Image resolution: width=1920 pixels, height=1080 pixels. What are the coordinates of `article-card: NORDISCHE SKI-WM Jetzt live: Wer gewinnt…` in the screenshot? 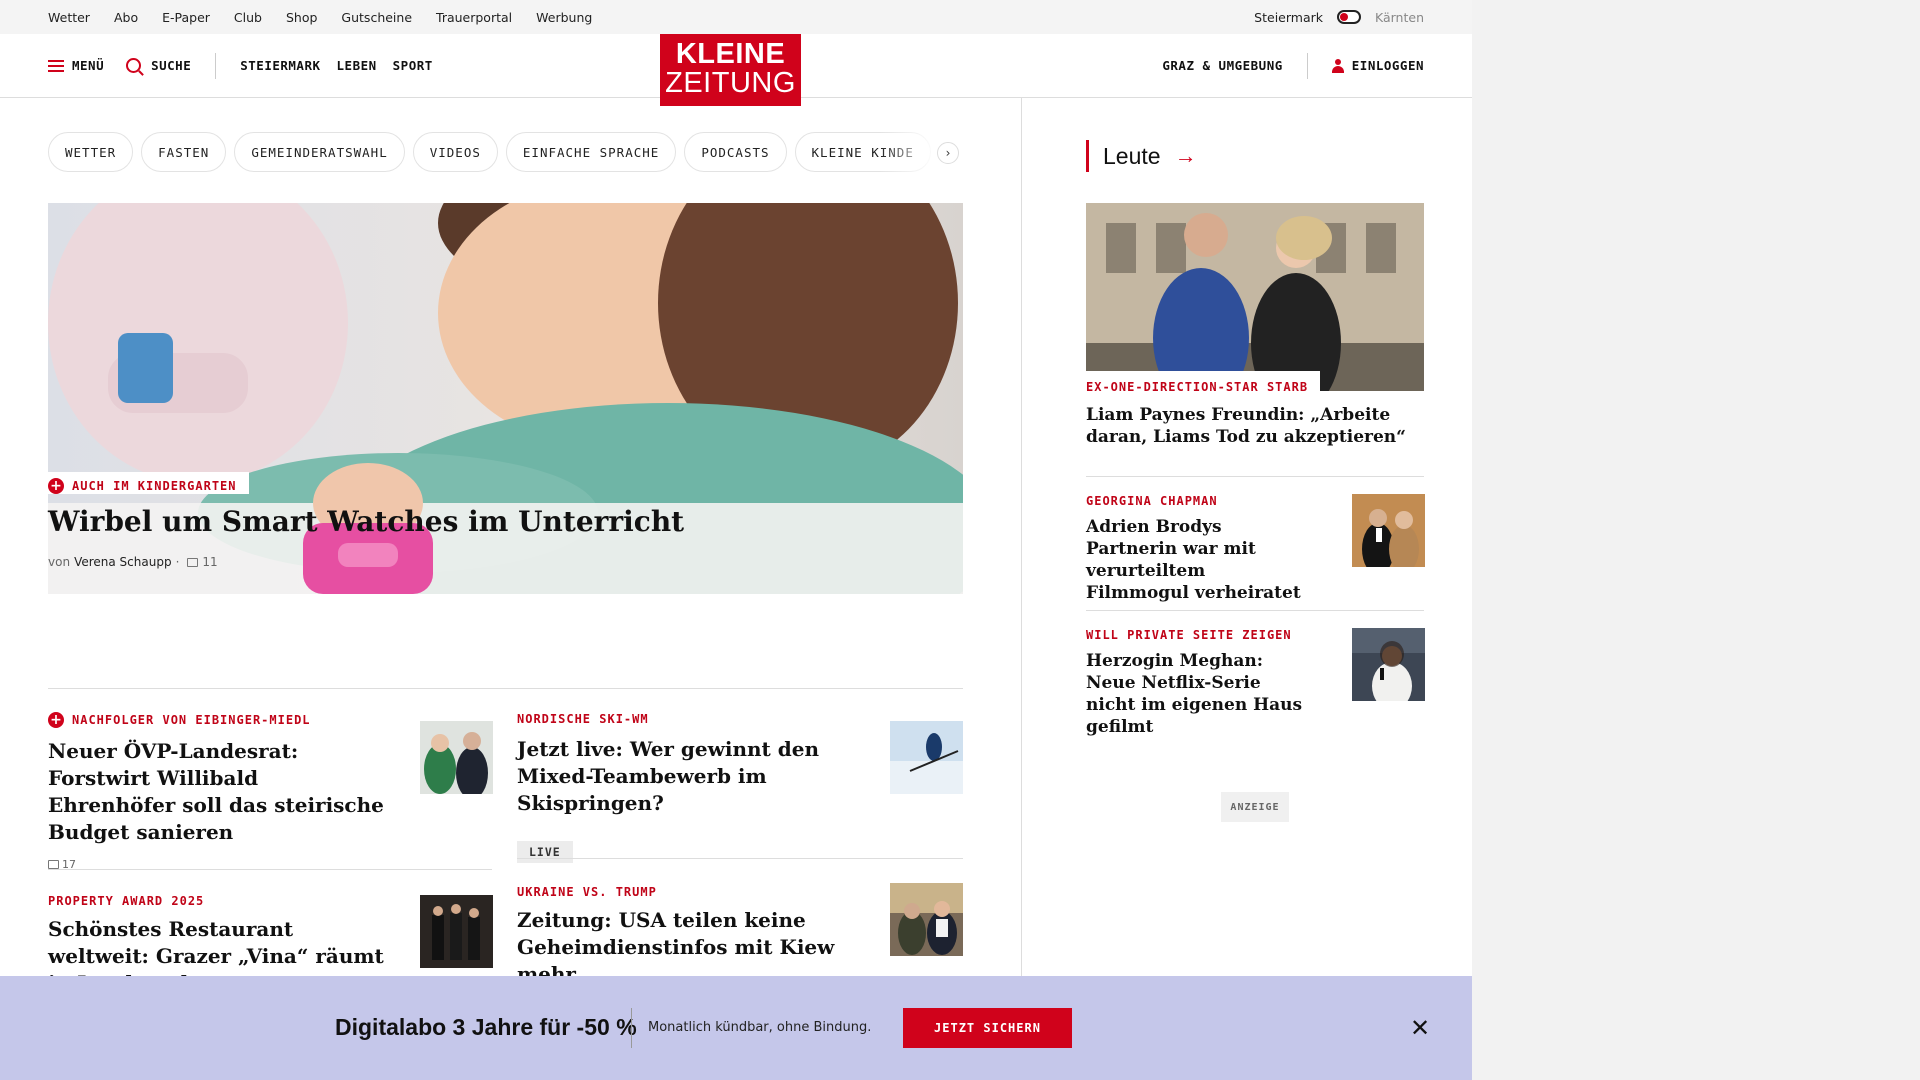 It's located at (697, 787).